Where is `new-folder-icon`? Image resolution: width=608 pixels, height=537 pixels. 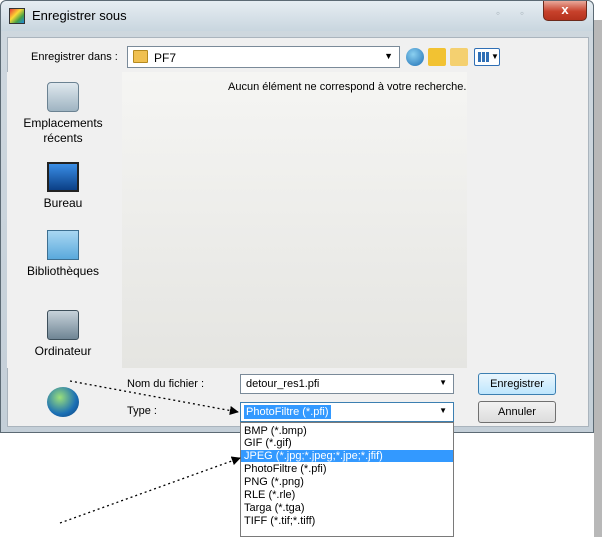 new-folder-icon is located at coordinates (459, 57).